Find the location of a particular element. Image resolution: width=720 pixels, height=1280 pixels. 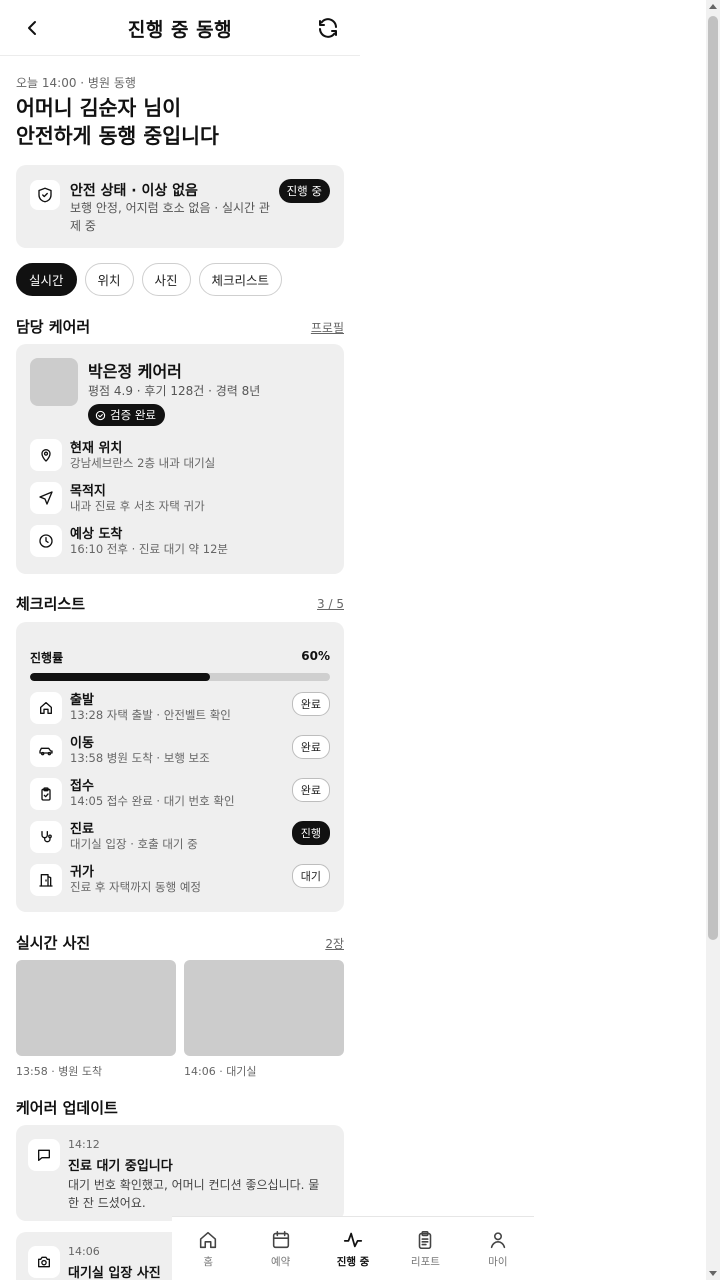

step-sub: 14:05 접수 완료 · 대기 번호 확인 is located at coordinates (152, 801).